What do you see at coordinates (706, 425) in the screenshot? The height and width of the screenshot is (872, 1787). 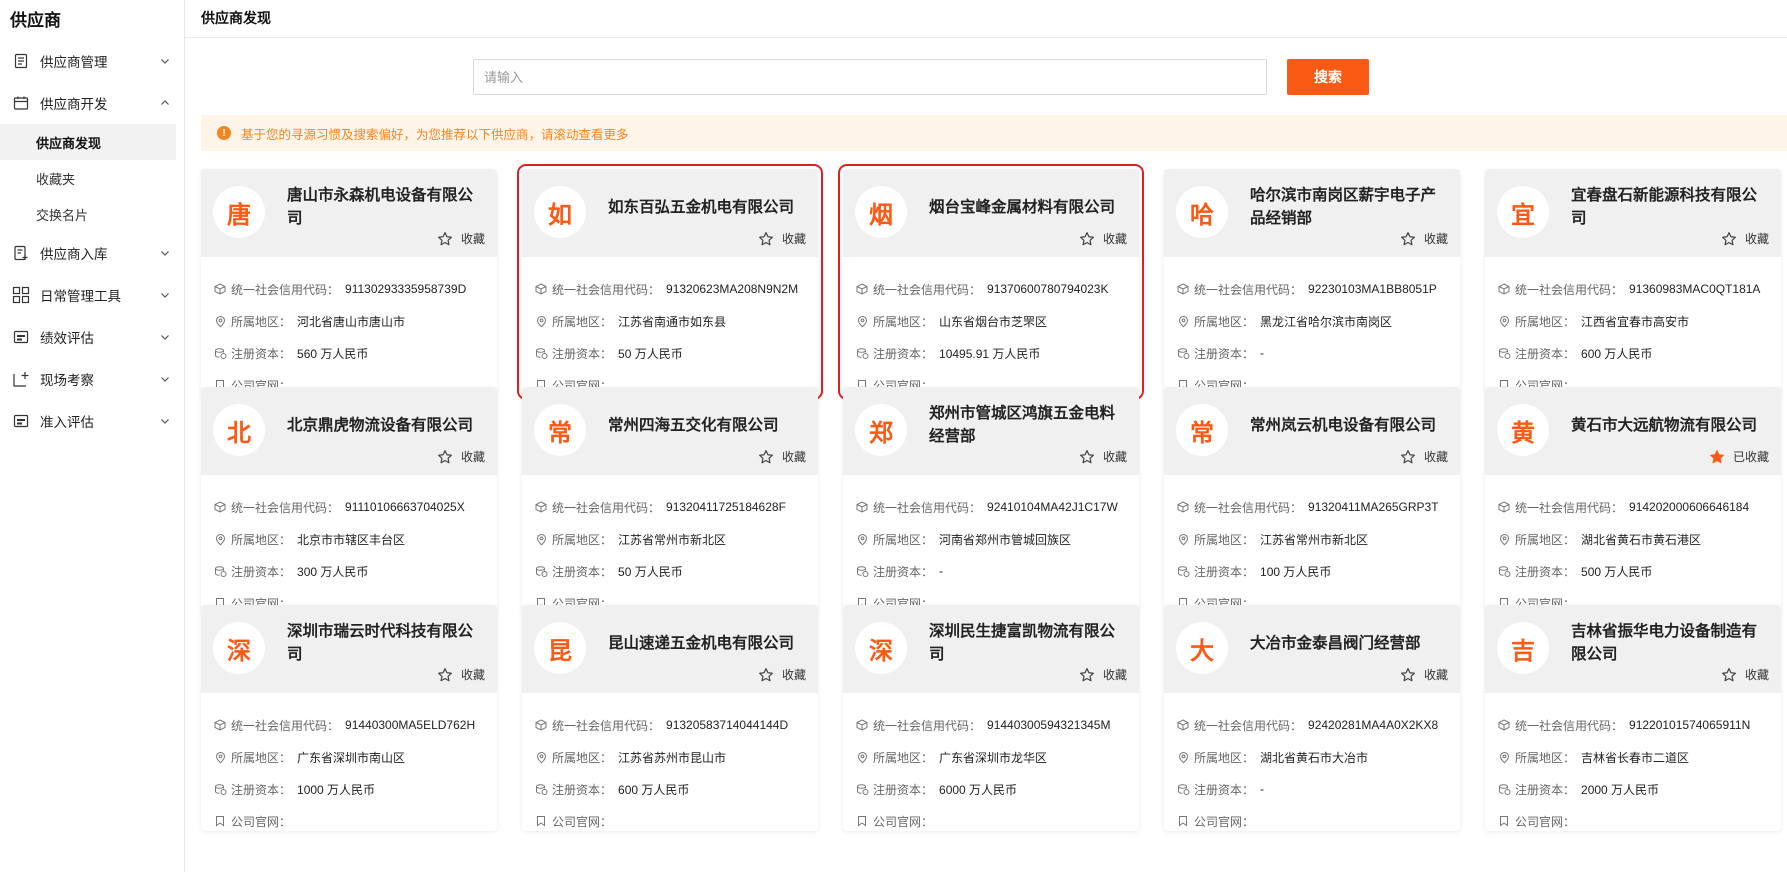 I see `company-name: 常州四海五交化有限公司` at bounding box center [706, 425].